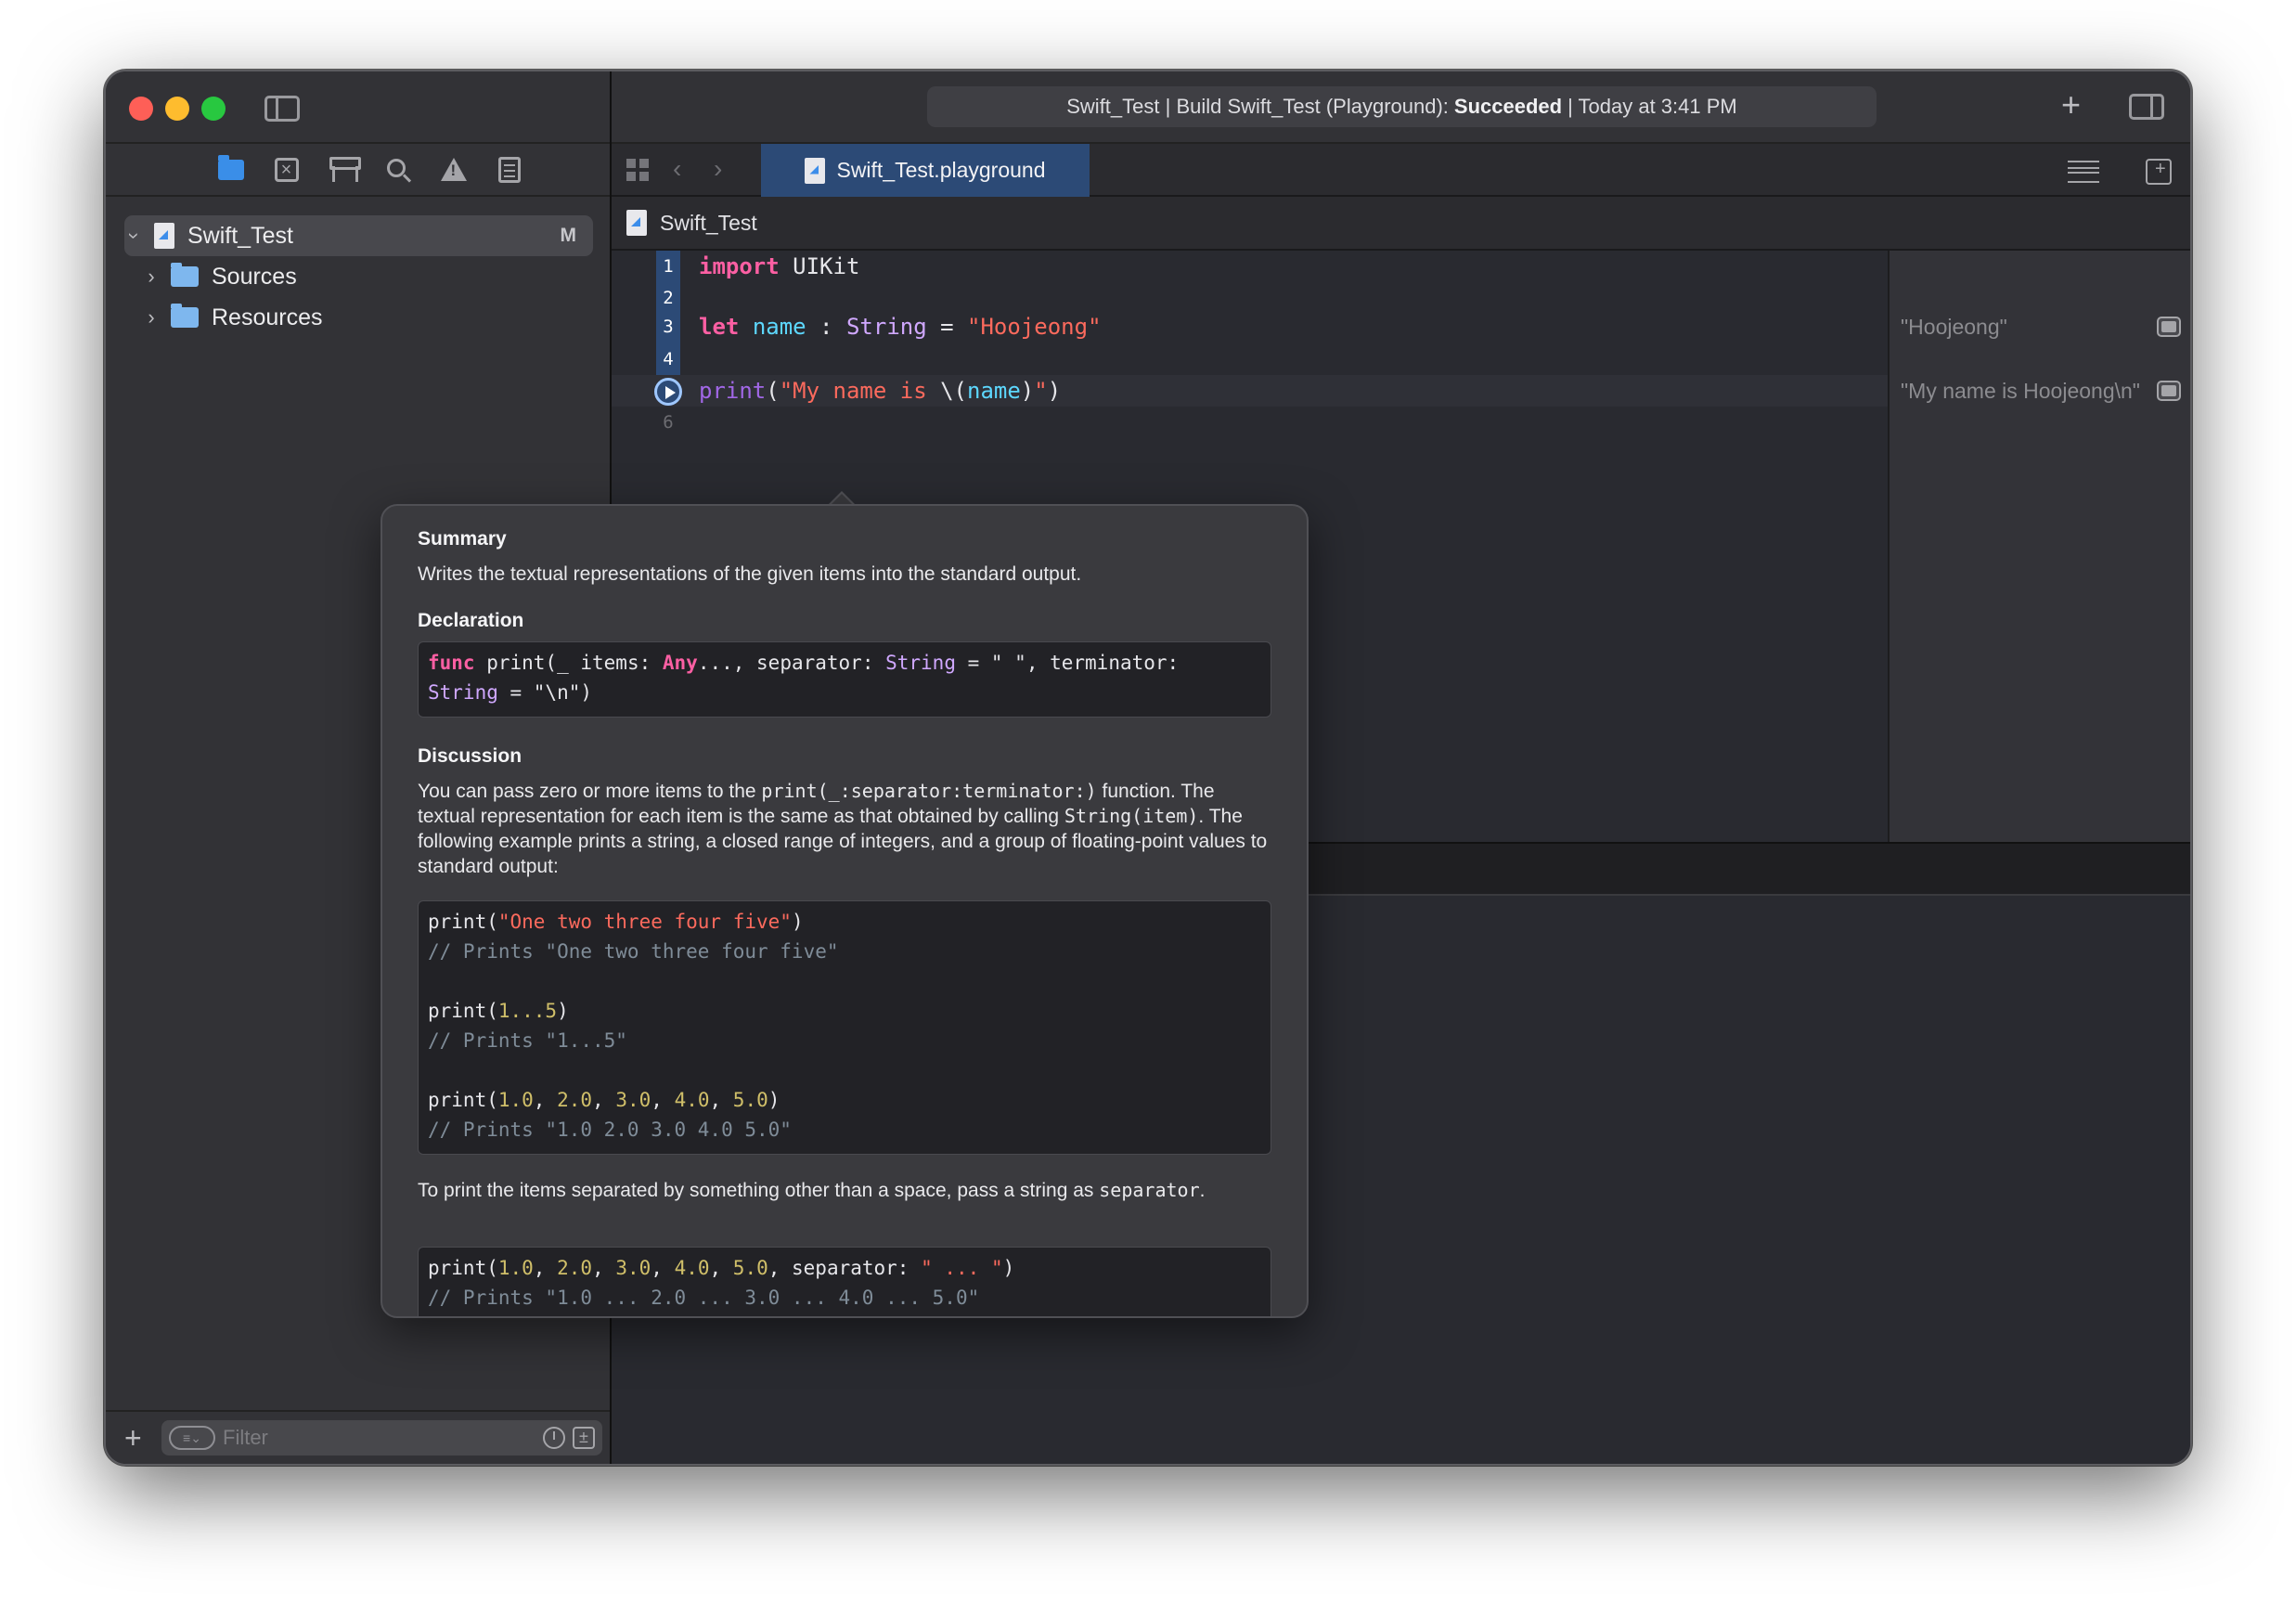 This screenshot has height=1604, width=2296. What do you see at coordinates (2159, 172) in the screenshot?
I see `add-editor-icon` at bounding box center [2159, 172].